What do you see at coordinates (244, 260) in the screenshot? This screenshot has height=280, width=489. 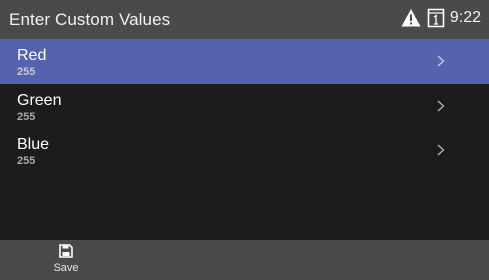 I see `bottom-toolbar: Save` at bounding box center [244, 260].